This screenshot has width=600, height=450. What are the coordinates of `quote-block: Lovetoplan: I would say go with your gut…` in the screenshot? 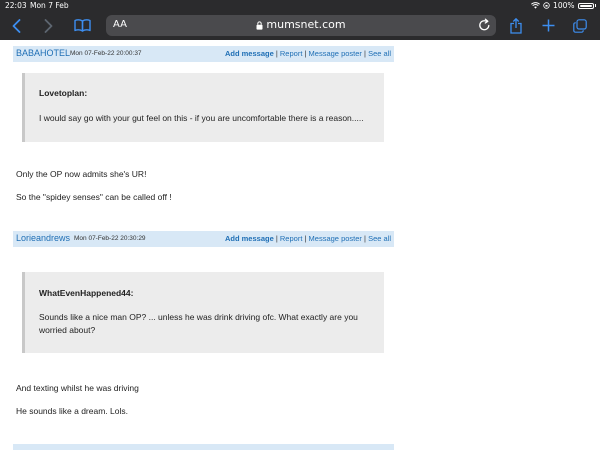 It's located at (203, 107).